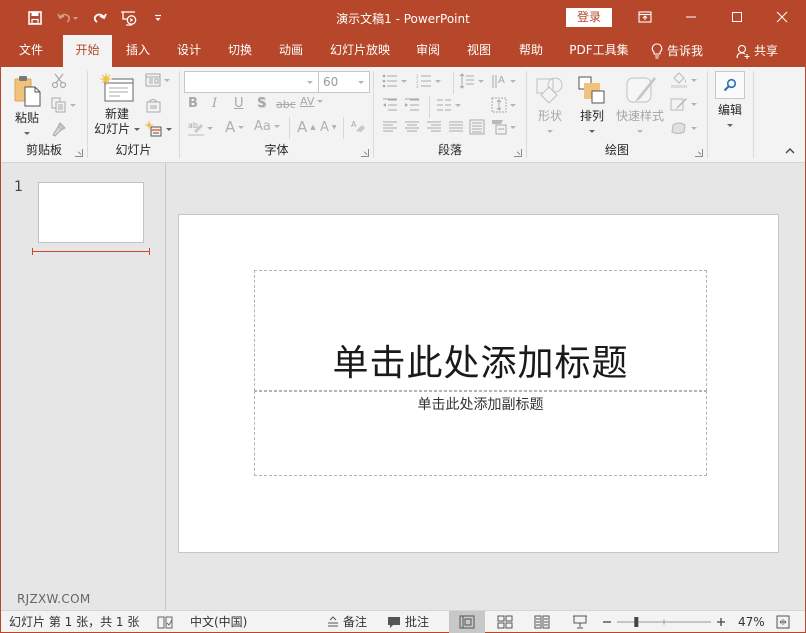  Describe the element at coordinates (74, 622) in the screenshot. I see `slide-counter: 幻灯片 第 1 张，共 1 张` at that location.